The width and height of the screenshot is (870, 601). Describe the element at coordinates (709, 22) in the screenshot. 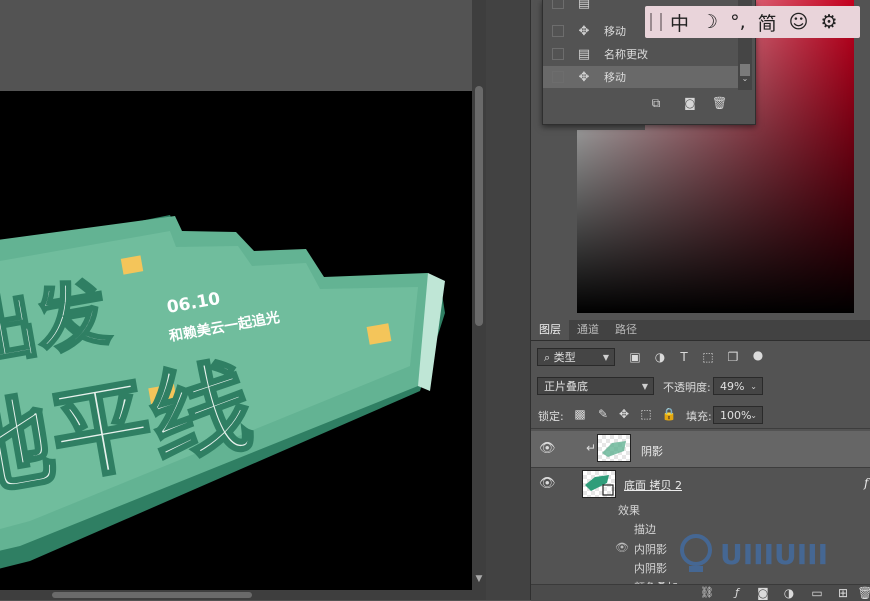

I see `ime-moon-icon: ☽` at that location.